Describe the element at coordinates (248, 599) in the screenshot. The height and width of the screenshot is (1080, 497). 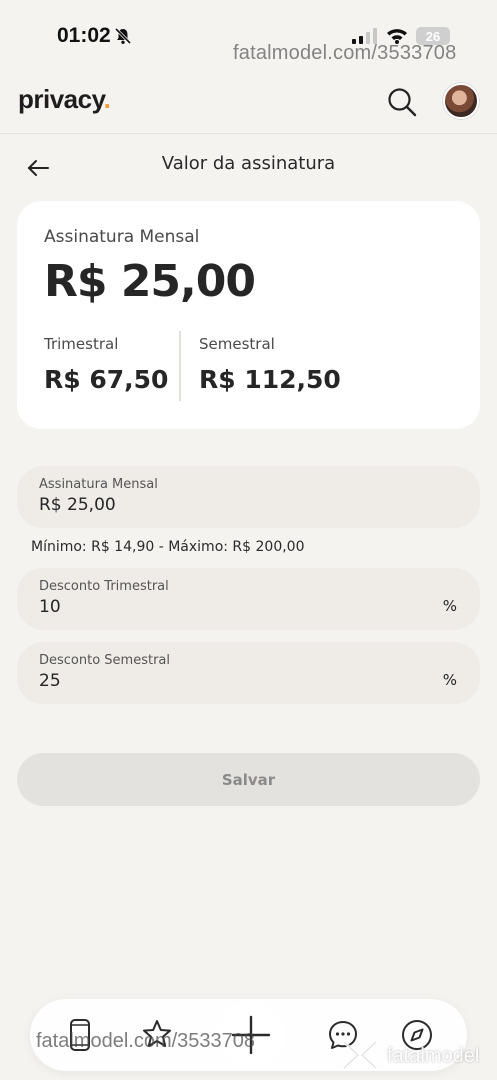
I see `quarterly-discount-field: Desconto Trimestral 10 %` at that location.